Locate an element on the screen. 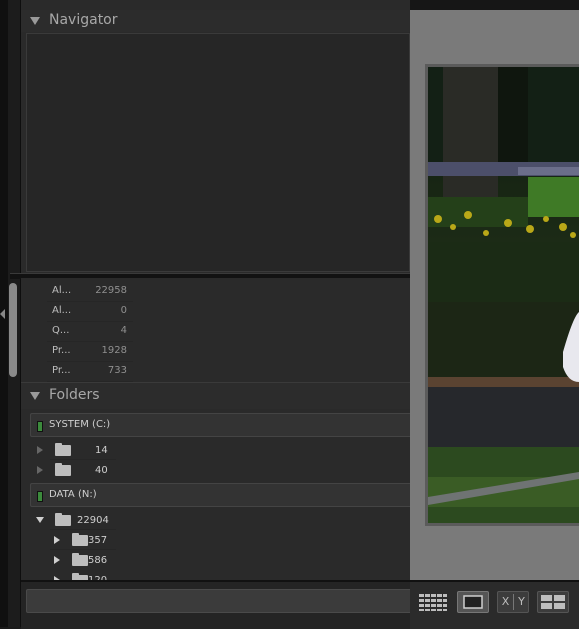 This screenshot has height=629, width=579. stat-count: 1928 is located at coordinates (114, 350).